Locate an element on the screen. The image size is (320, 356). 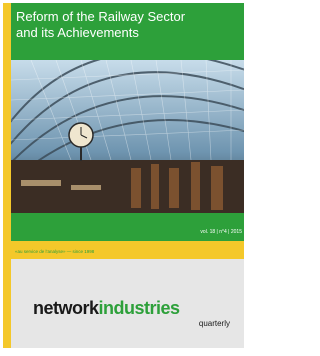
cover-title-line2: and its Achievements is located at coordinates (77, 32).